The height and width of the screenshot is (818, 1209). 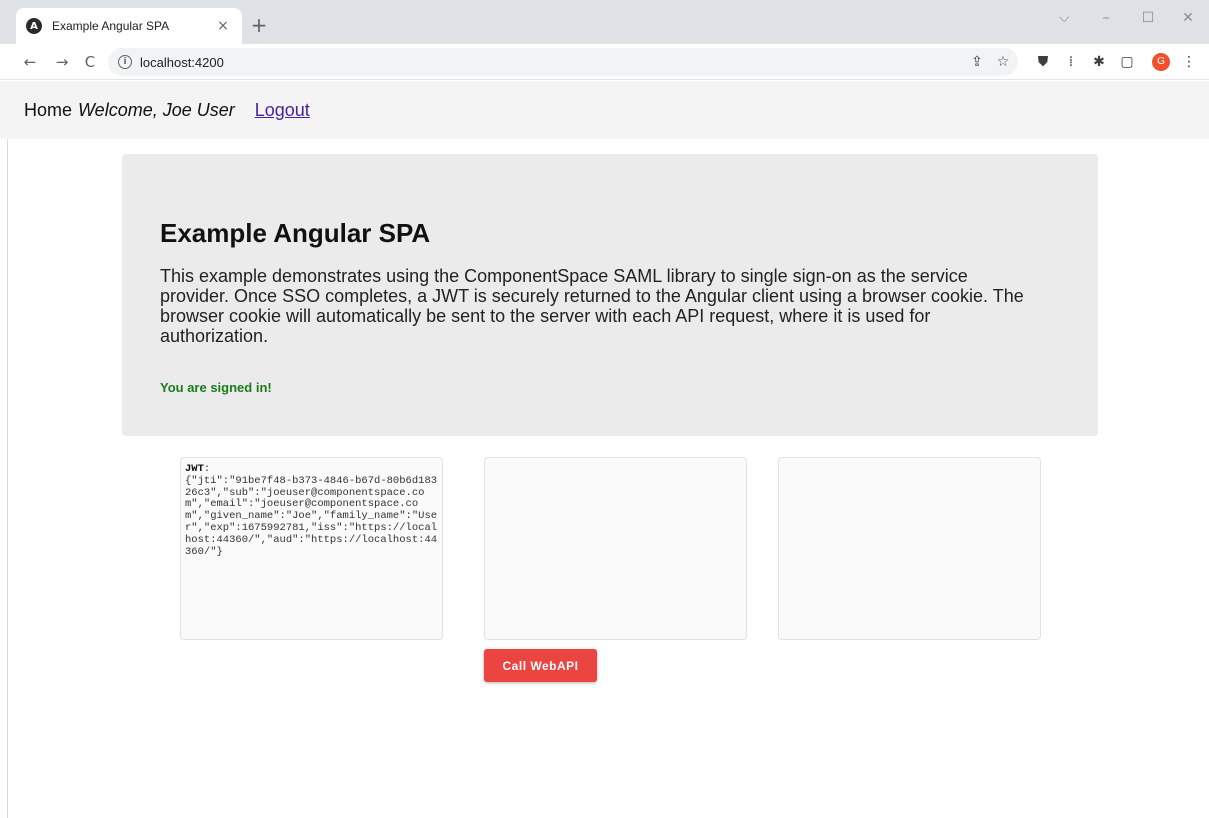 I want to click on maximize-button: ☐, so click(x=1148, y=18).